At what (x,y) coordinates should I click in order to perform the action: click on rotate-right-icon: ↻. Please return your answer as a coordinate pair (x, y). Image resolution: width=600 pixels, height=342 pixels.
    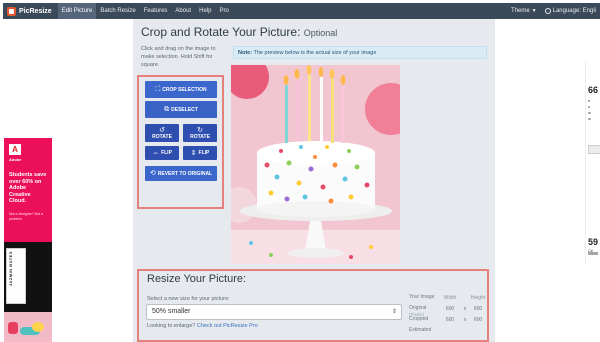
    Looking at the image, I should click on (200, 130).